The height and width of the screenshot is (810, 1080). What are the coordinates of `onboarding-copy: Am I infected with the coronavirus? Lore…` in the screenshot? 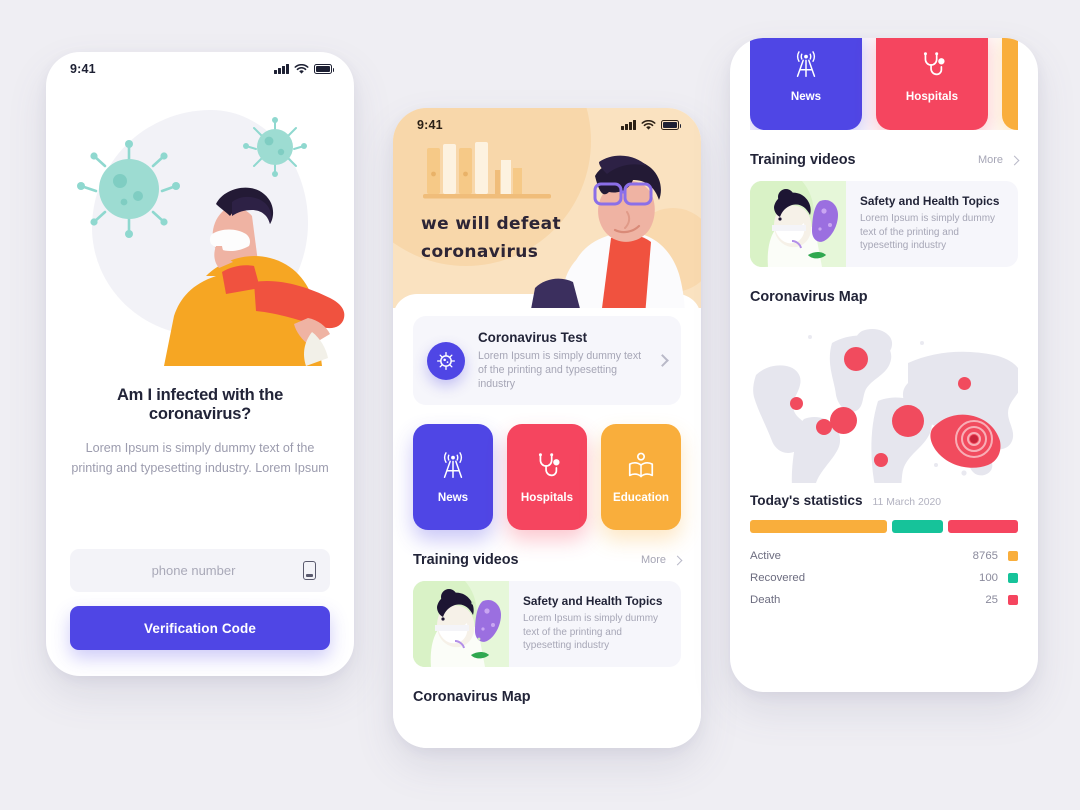 It's located at (200, 432).